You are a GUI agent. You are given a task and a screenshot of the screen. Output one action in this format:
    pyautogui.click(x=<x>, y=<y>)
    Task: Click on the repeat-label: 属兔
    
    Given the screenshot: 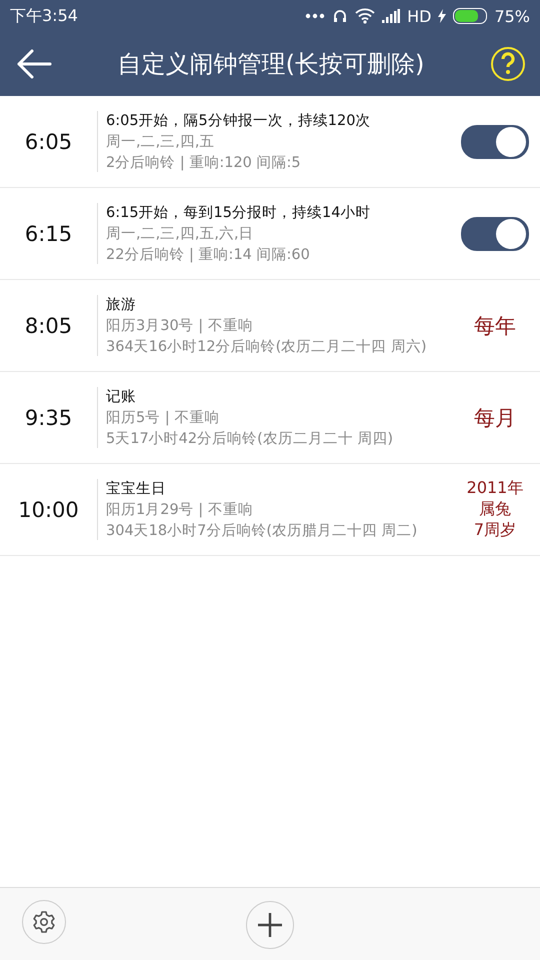 What is the action you would take?
    pyautogui.click(x=495, y=509)
    